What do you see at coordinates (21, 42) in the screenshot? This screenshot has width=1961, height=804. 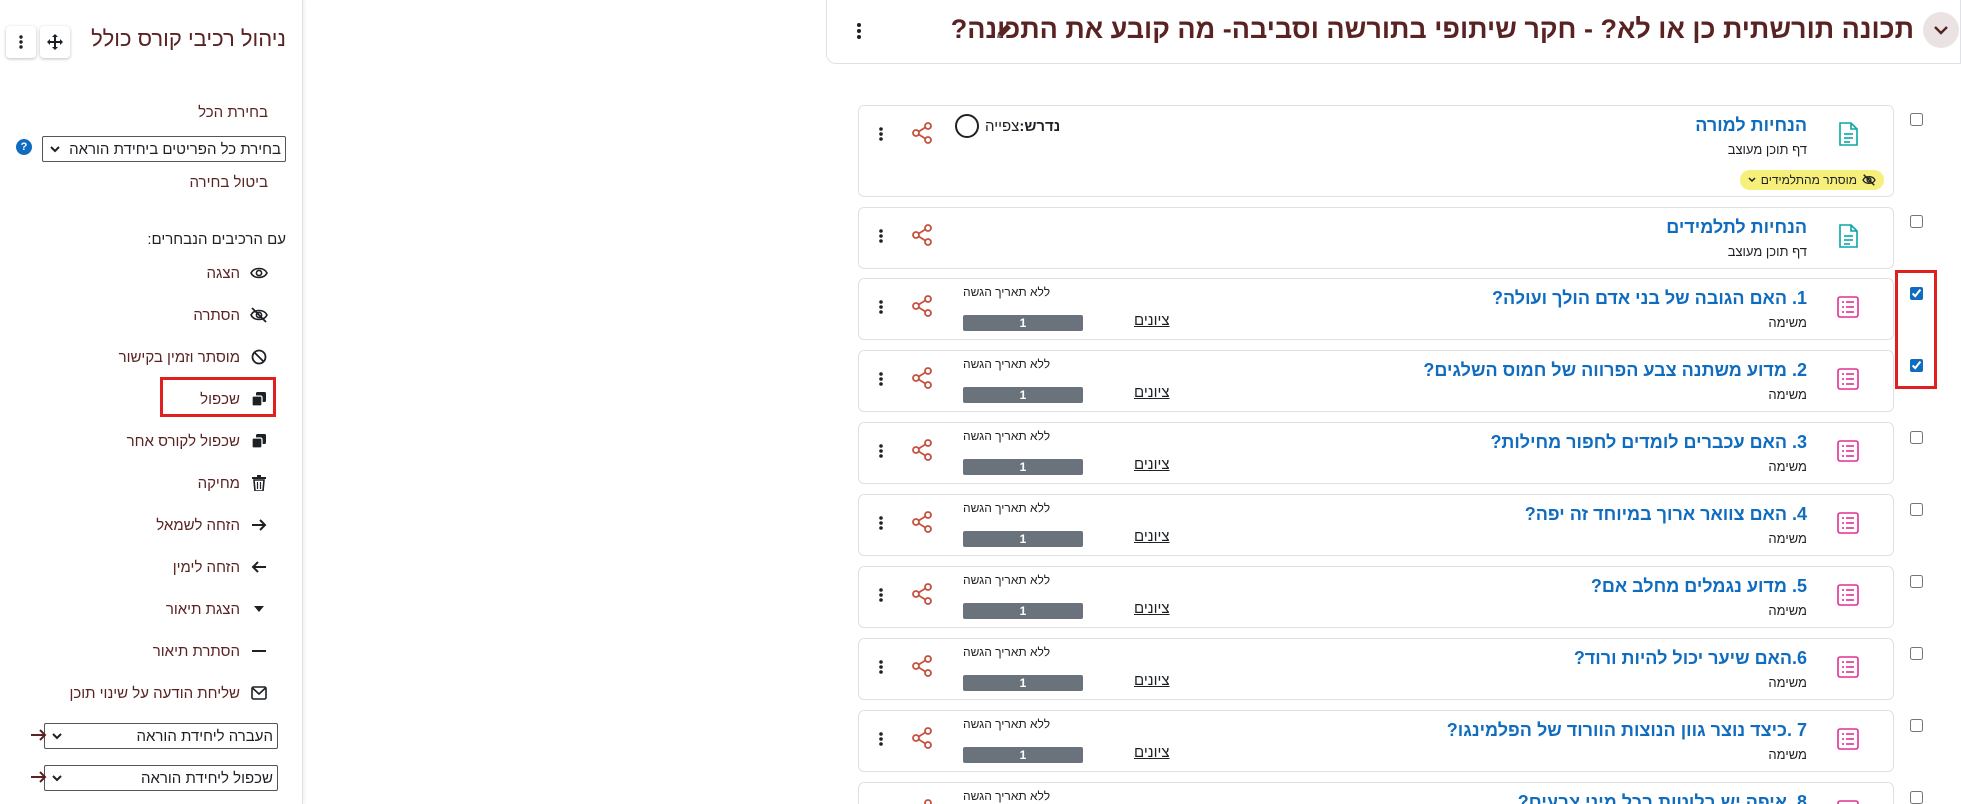 I see `panel-menu-button` at bounding box center [21, 42].